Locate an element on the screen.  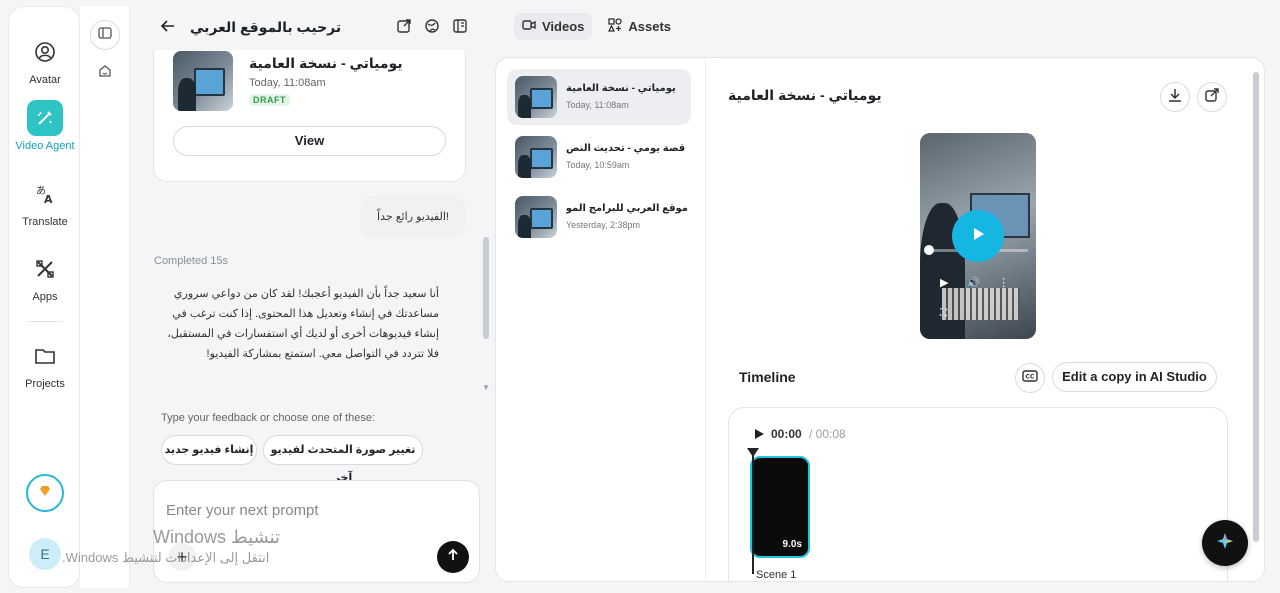
detail-title: يومياتي - نسخة العامية is located at coordinates (805, 95).